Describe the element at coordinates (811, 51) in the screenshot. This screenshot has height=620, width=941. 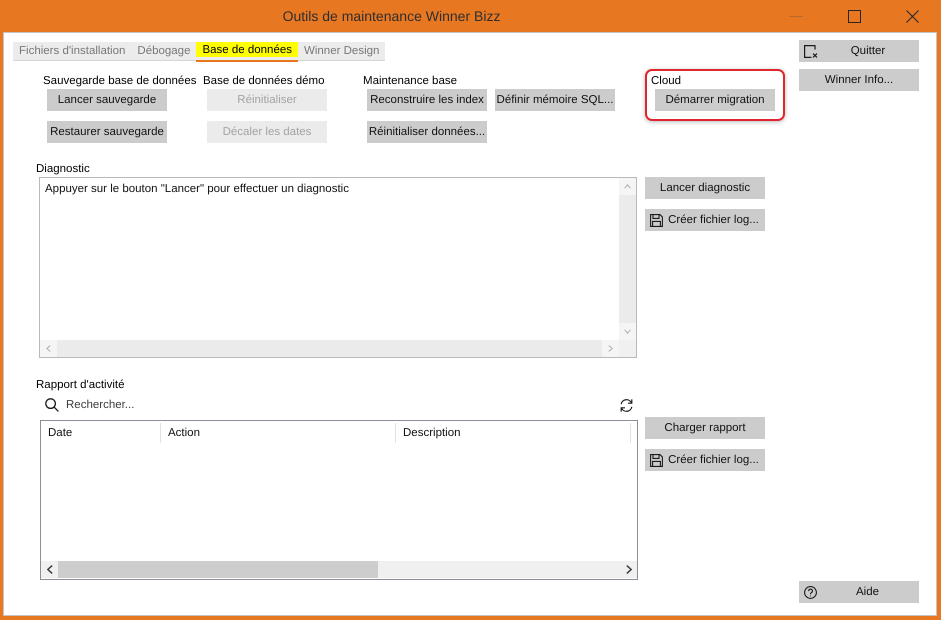
I see `exit-icon` at that location.